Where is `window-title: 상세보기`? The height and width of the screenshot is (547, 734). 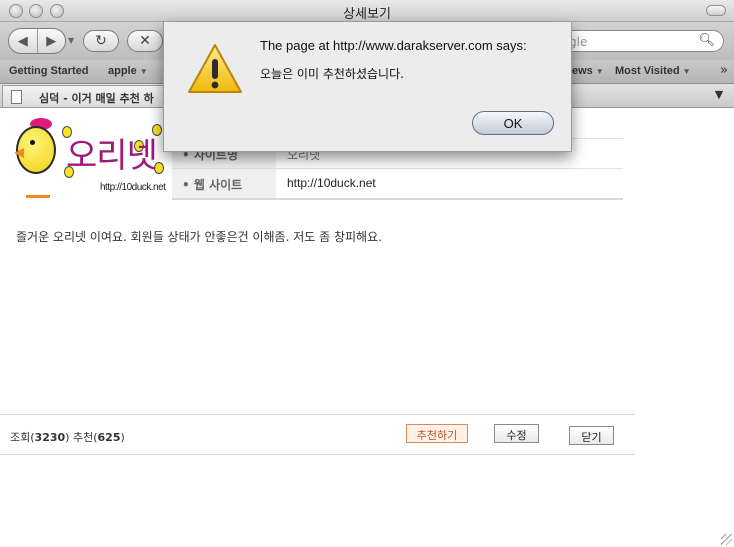
window-title: 상세보기 is located at coordinates (367, 14).